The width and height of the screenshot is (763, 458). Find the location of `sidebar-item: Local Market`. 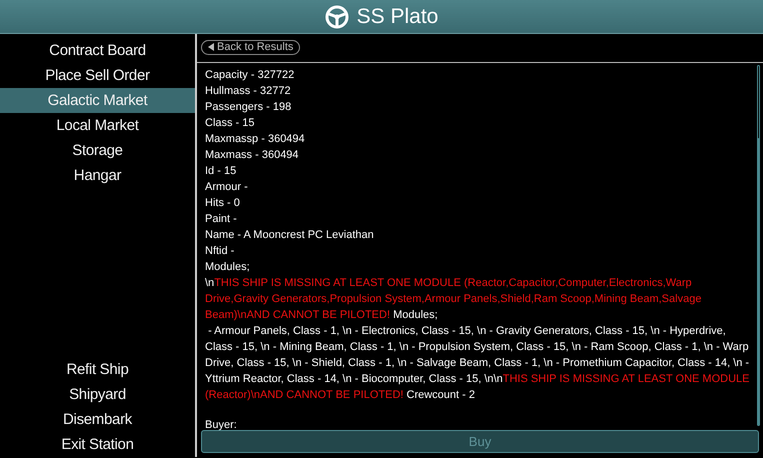

sidebar-item: Local Market is located at coordinates (97, 125).